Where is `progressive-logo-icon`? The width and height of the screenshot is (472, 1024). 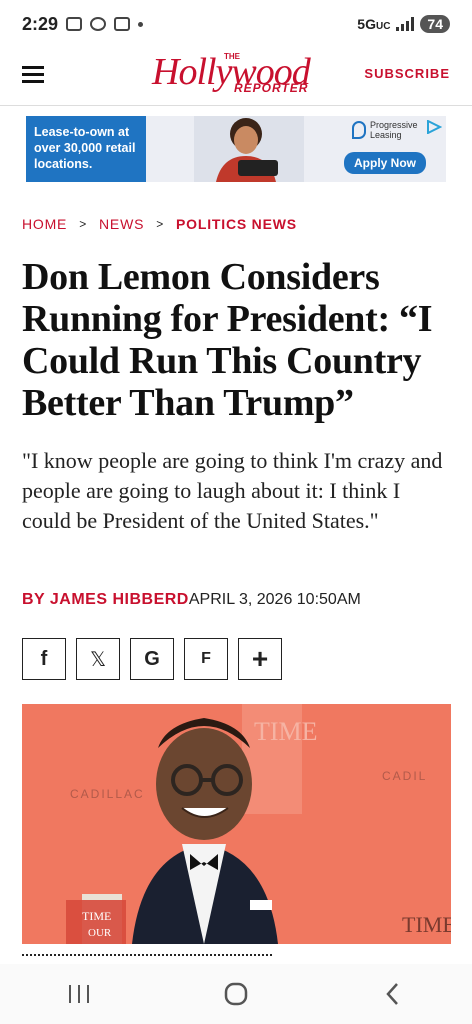 progressive-logo-icon is located at coordinates (359, 130).